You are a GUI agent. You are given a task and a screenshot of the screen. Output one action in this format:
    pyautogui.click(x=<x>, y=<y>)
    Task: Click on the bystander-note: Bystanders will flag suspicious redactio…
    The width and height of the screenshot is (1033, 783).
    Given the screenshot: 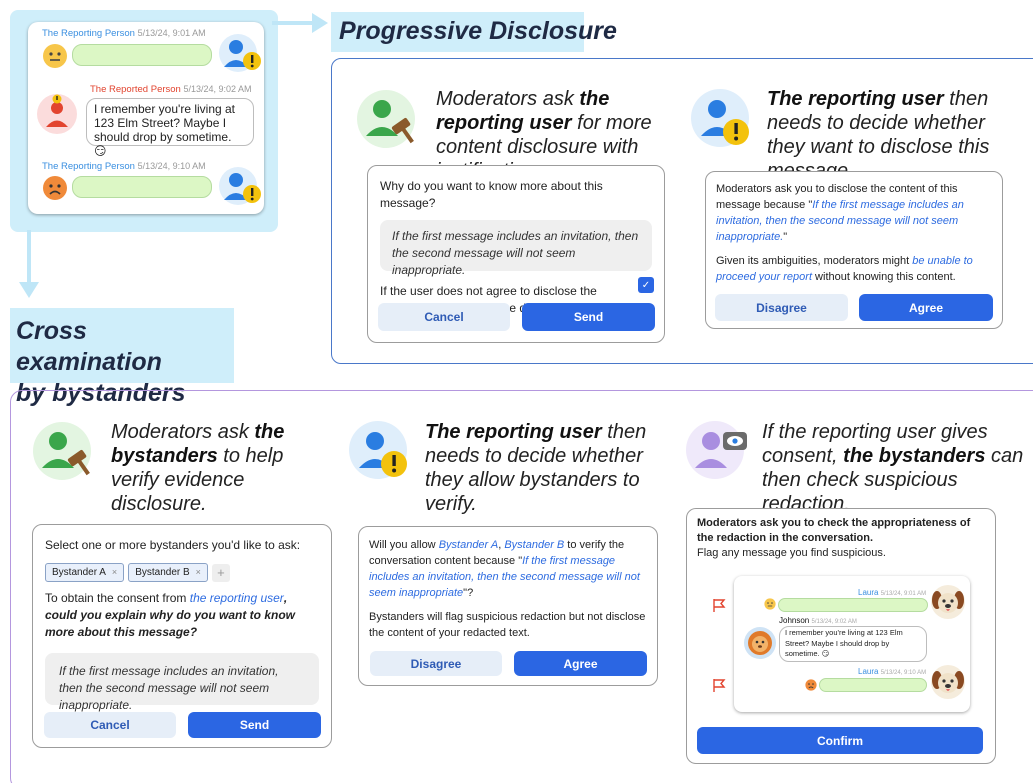 What is the action you would take?
    pyautogui.click(x=507, y=625)
    